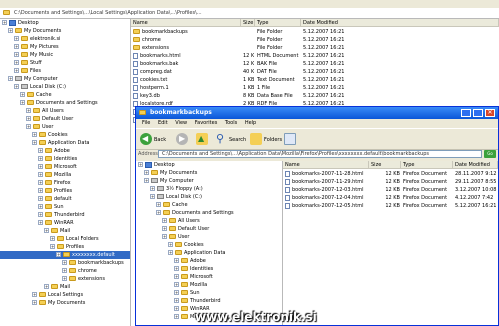 This screenshot has width=499, height=326. I want to click on tree-item: + Firefox, so click(65, 183).